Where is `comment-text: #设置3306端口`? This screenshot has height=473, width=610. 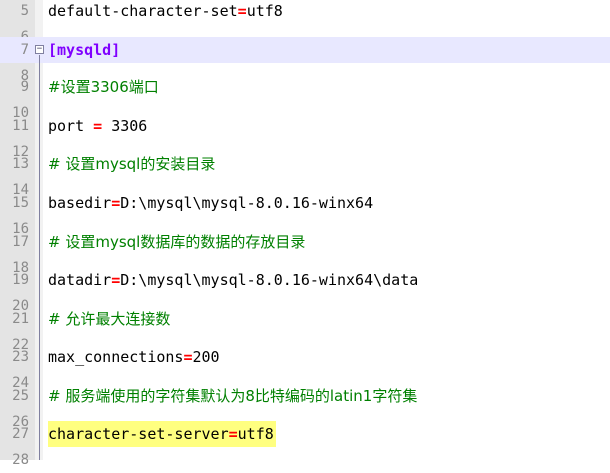 comment-text: #设置3306端口 is located at coordinates (103, 87).